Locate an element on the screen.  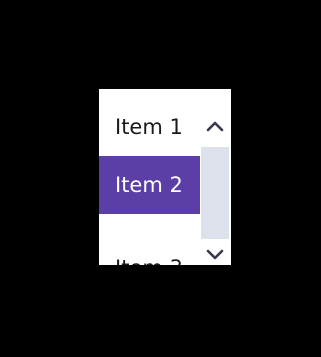
list-item-label: Item 2 is located at coordinates (149, 185).